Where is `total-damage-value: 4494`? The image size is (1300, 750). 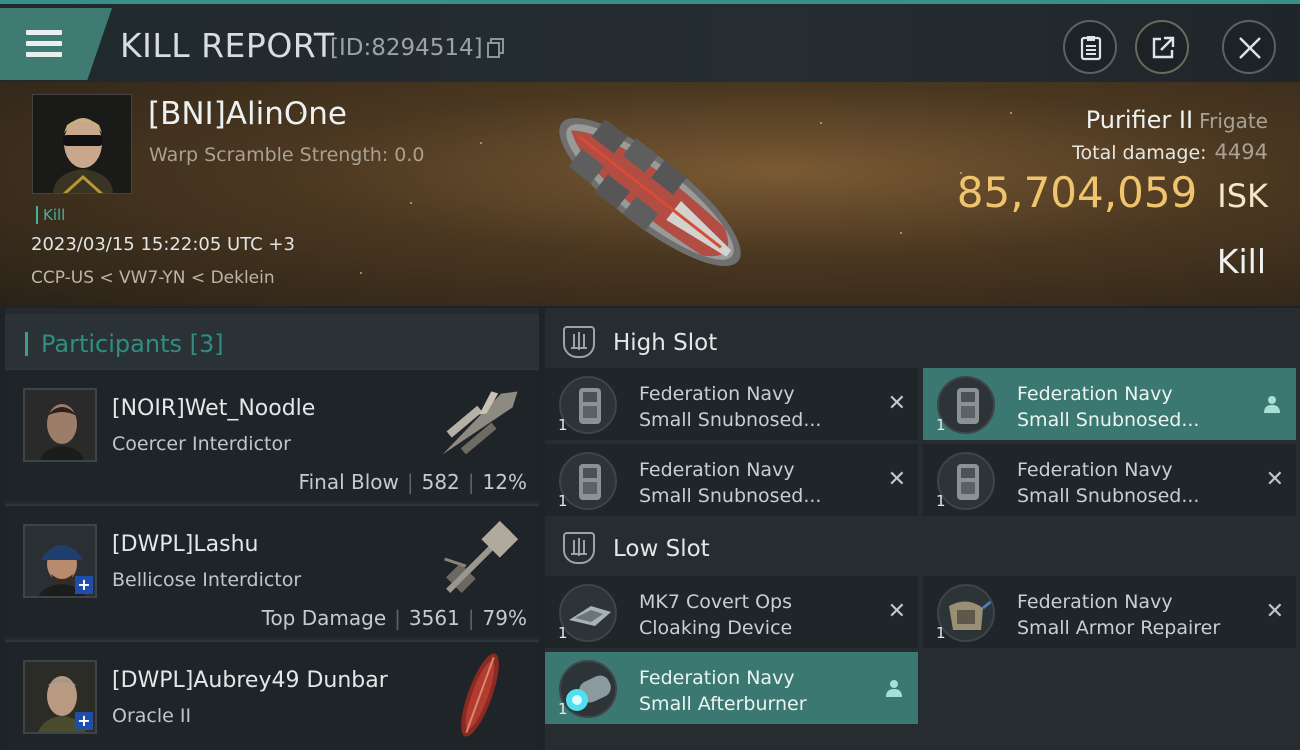 total-damage-value: 4494 is located at coordinates (1241, 152).